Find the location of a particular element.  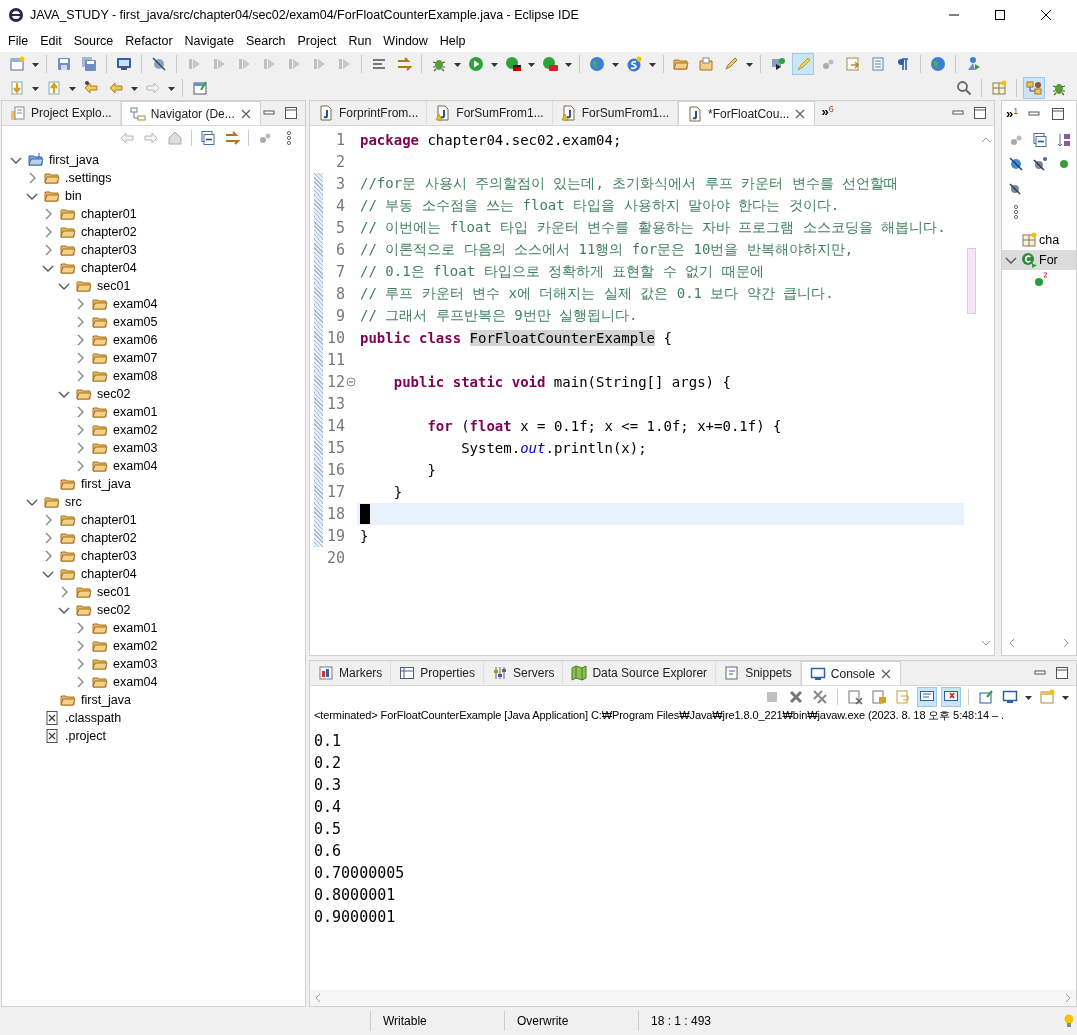

menu-item: Edit is located at coordinates (51, 41).